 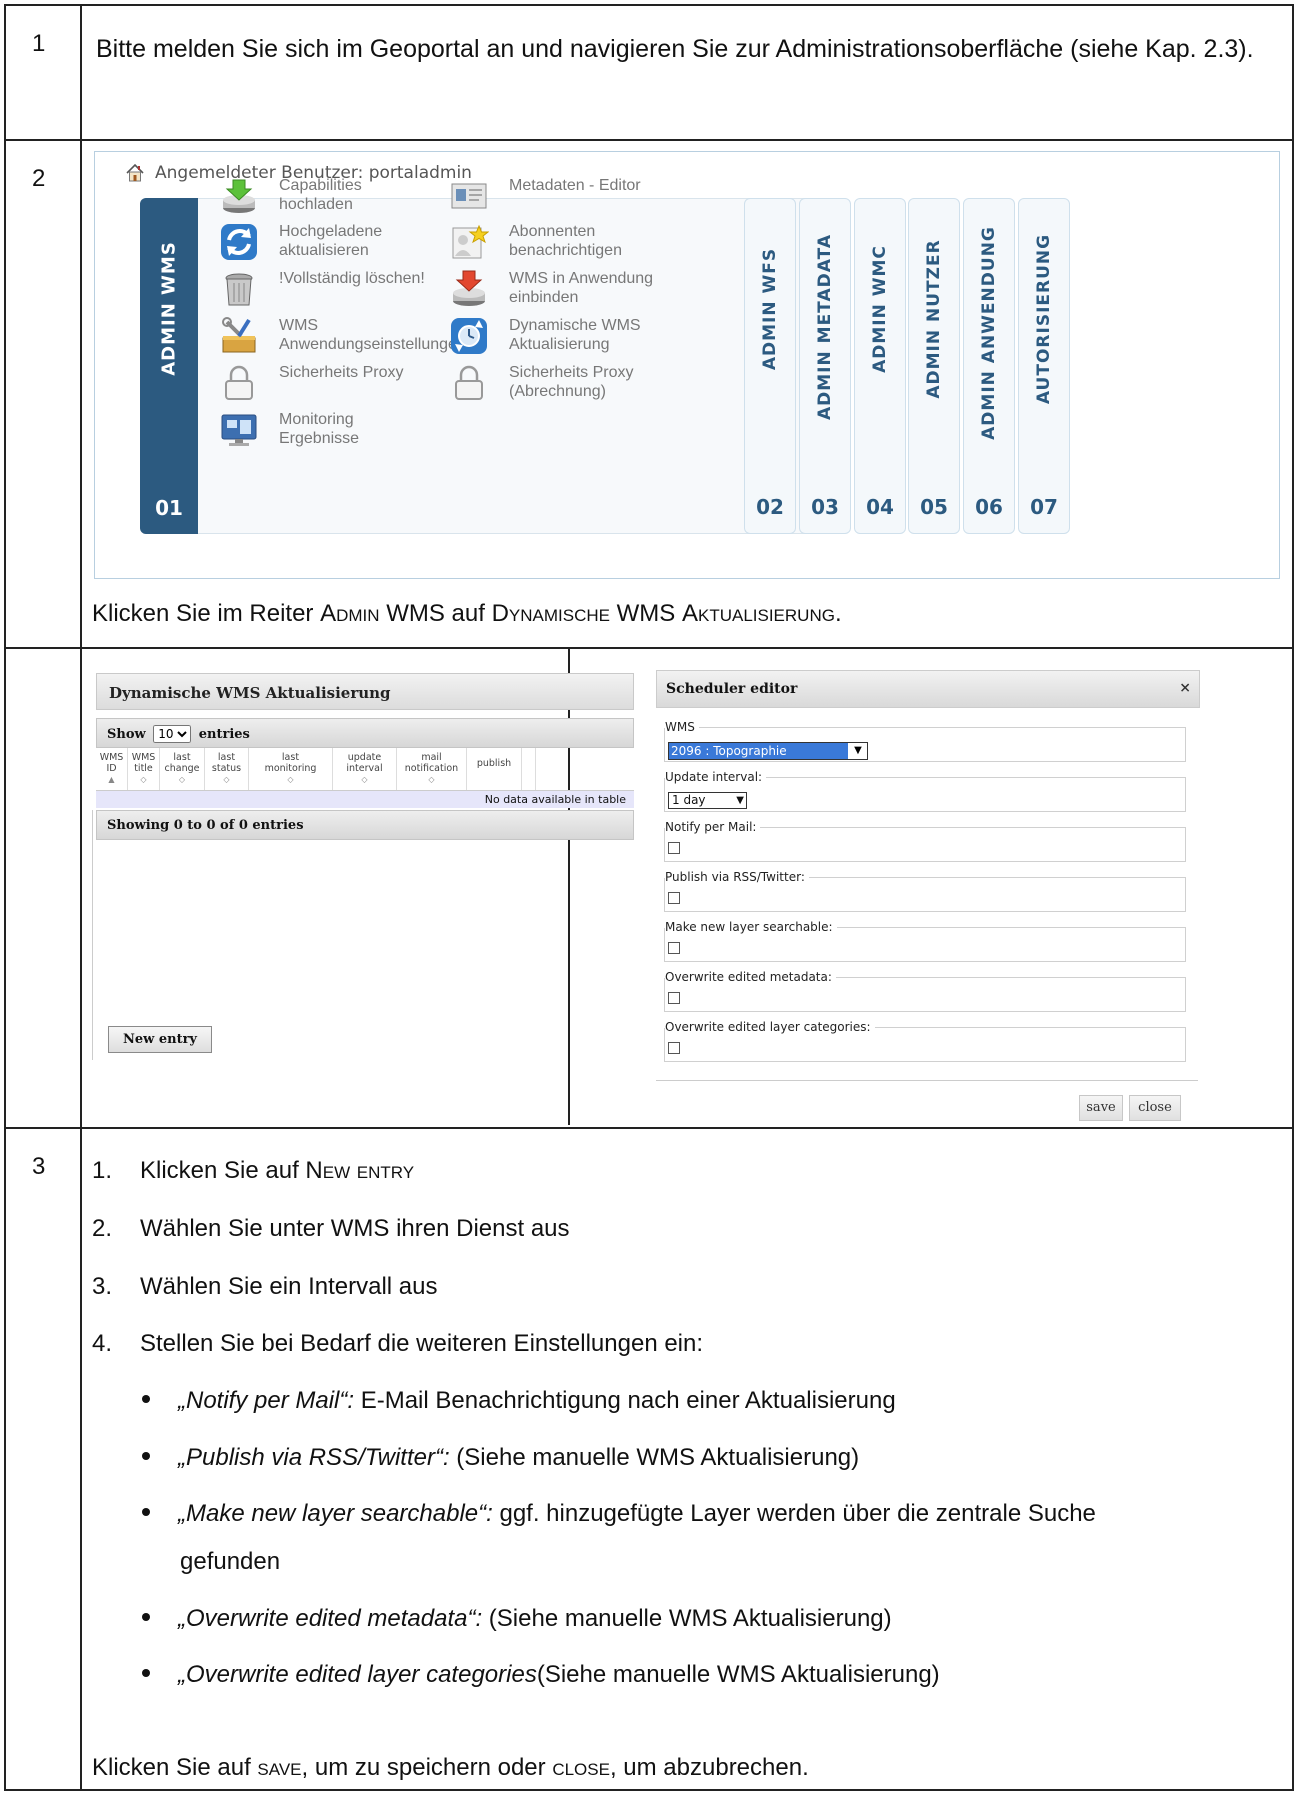 I want to click on menu-capabilities-upload: Capabilities hochladen, so click(x=290, y=196).